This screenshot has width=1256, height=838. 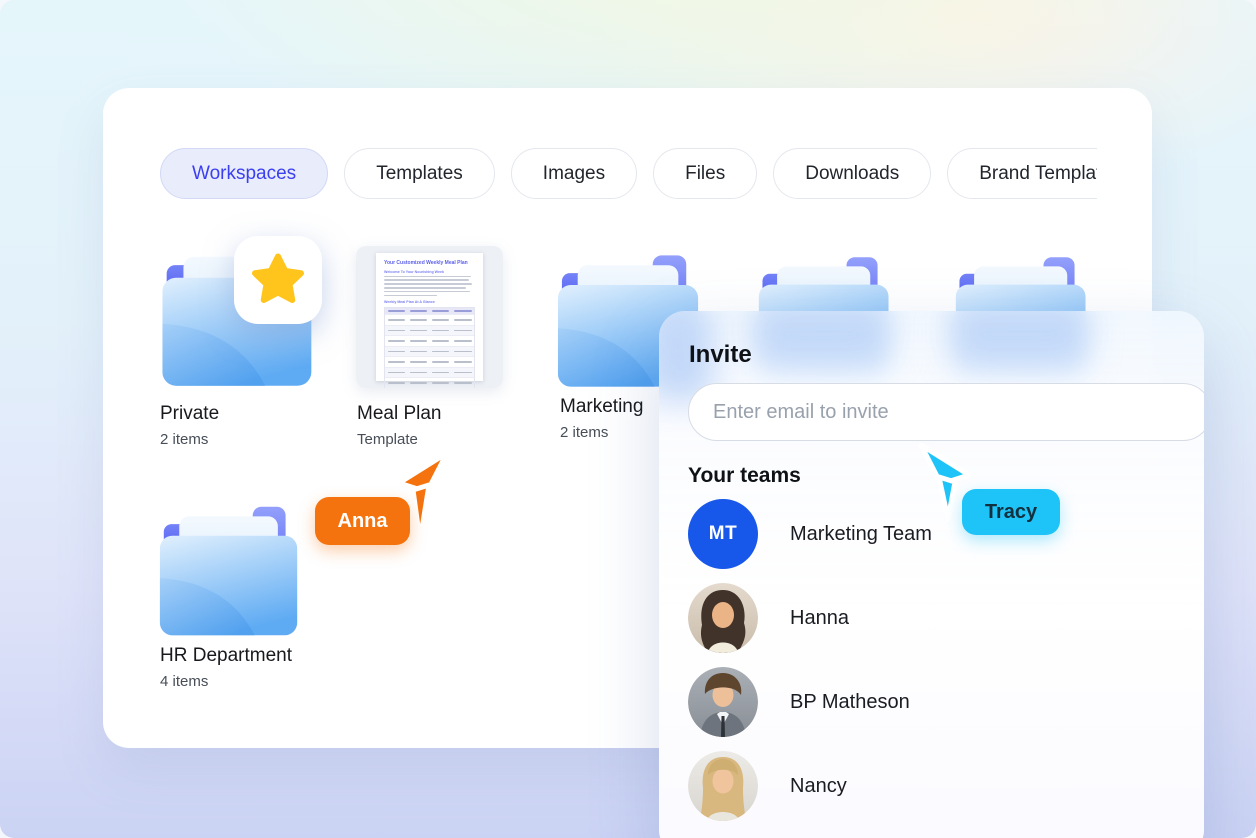 I want to click on team-row-nancy: Nancy, so click(x=928, y=786).